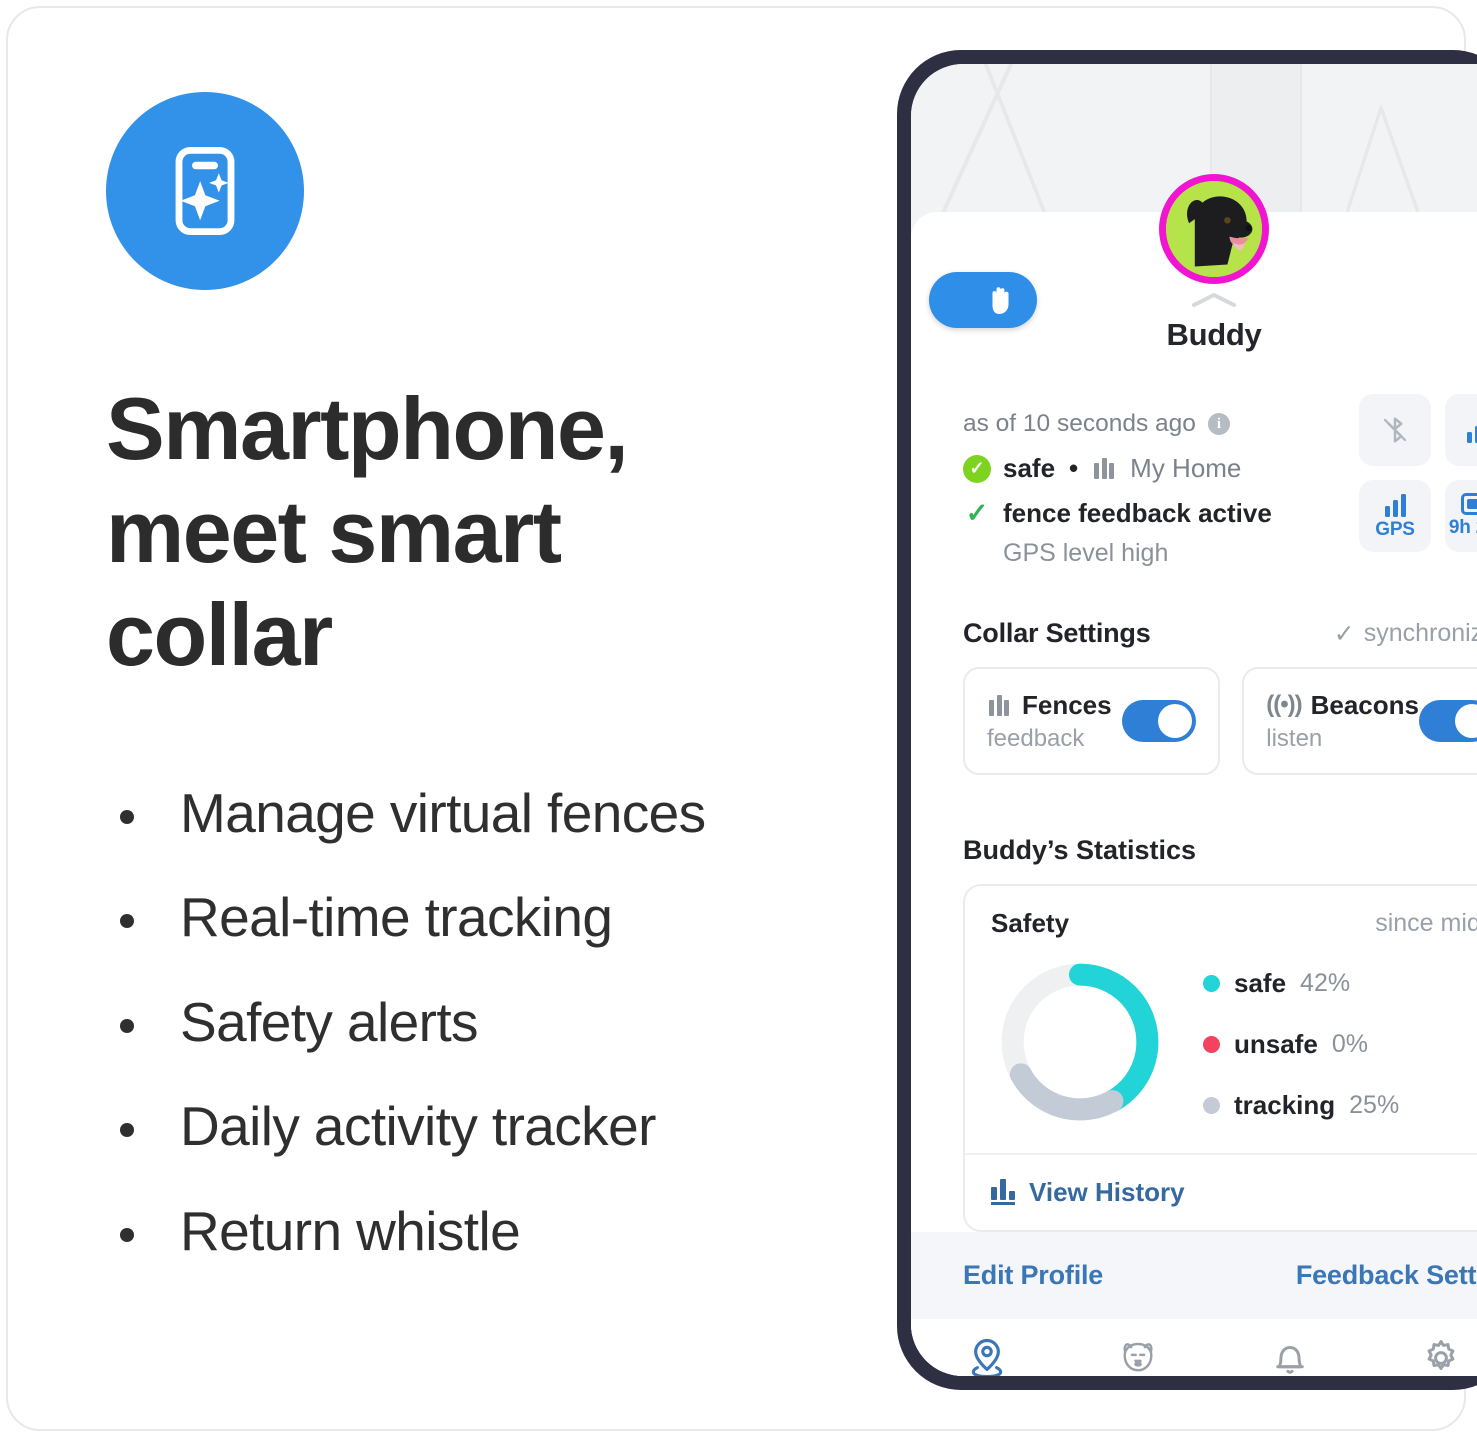  Describe the element at coordinates (1107, 1192) in the screenshot. I see `view-history-label: View History` at that location.